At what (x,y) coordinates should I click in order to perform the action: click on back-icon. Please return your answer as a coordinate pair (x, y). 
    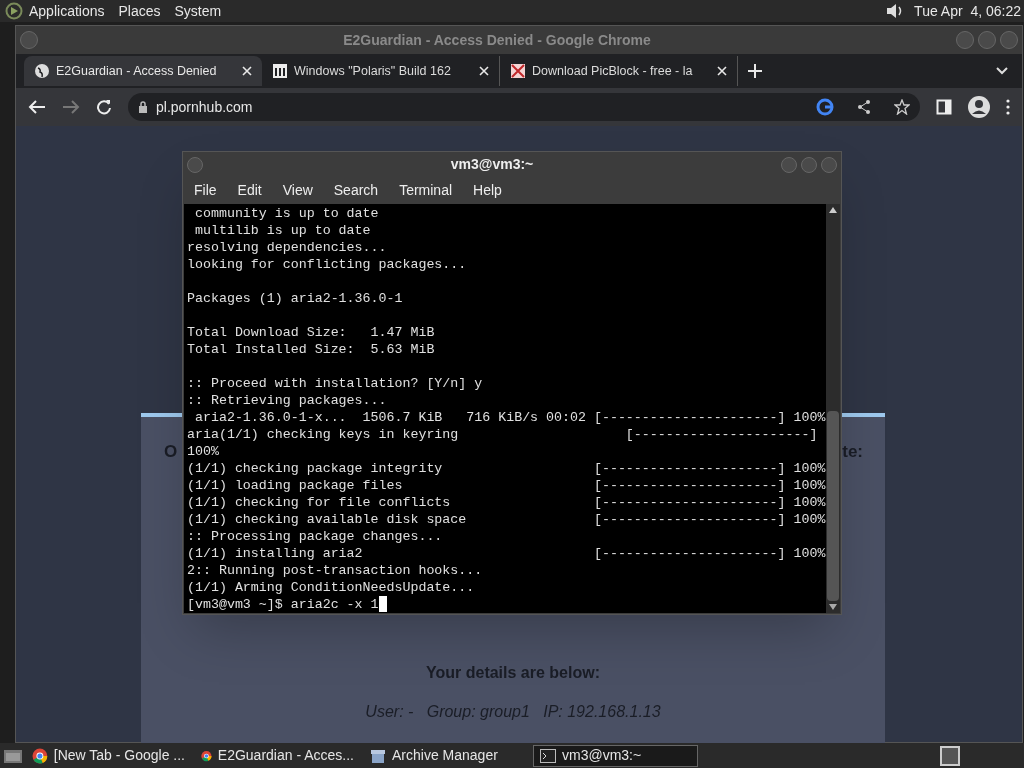
    Looking at the image, I should click on (37, 107).